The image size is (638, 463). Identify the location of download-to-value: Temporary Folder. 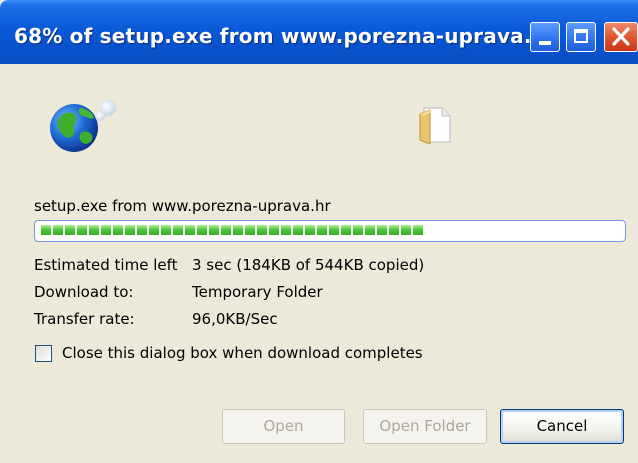
(257, 292).